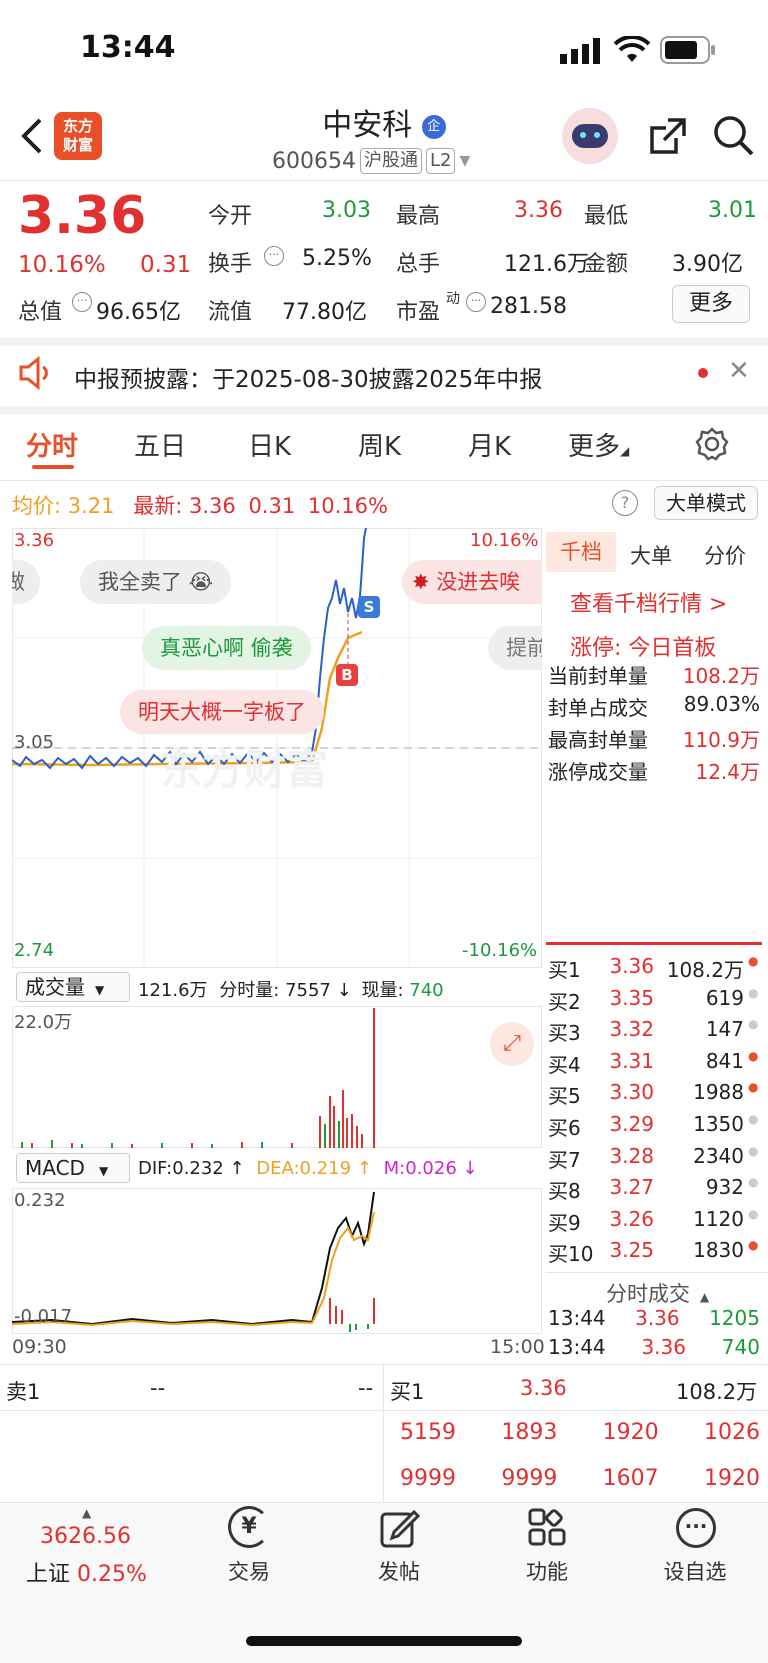 This screenshot has width=768, height=1663. Describe the element at coordinates (198, 1078) in the screenshot. I see `volume-bars` at that location.